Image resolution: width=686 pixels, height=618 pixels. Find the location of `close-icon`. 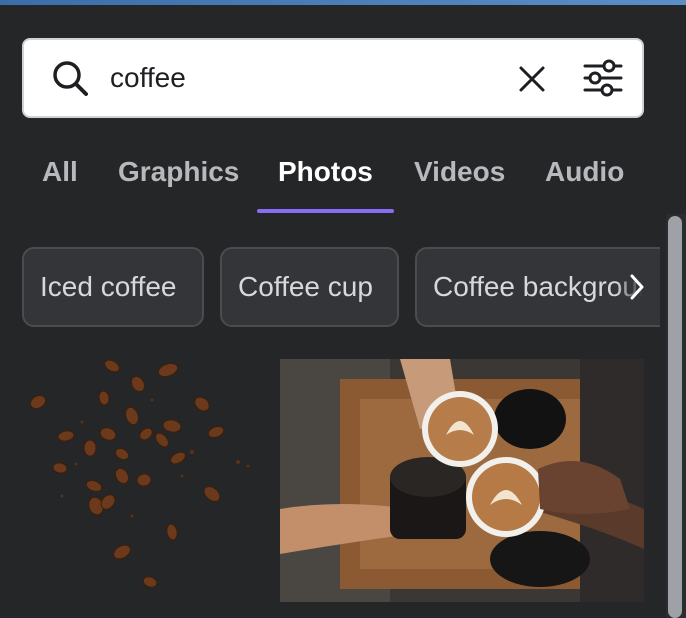

close-icon is located at coordinates (532, 79).